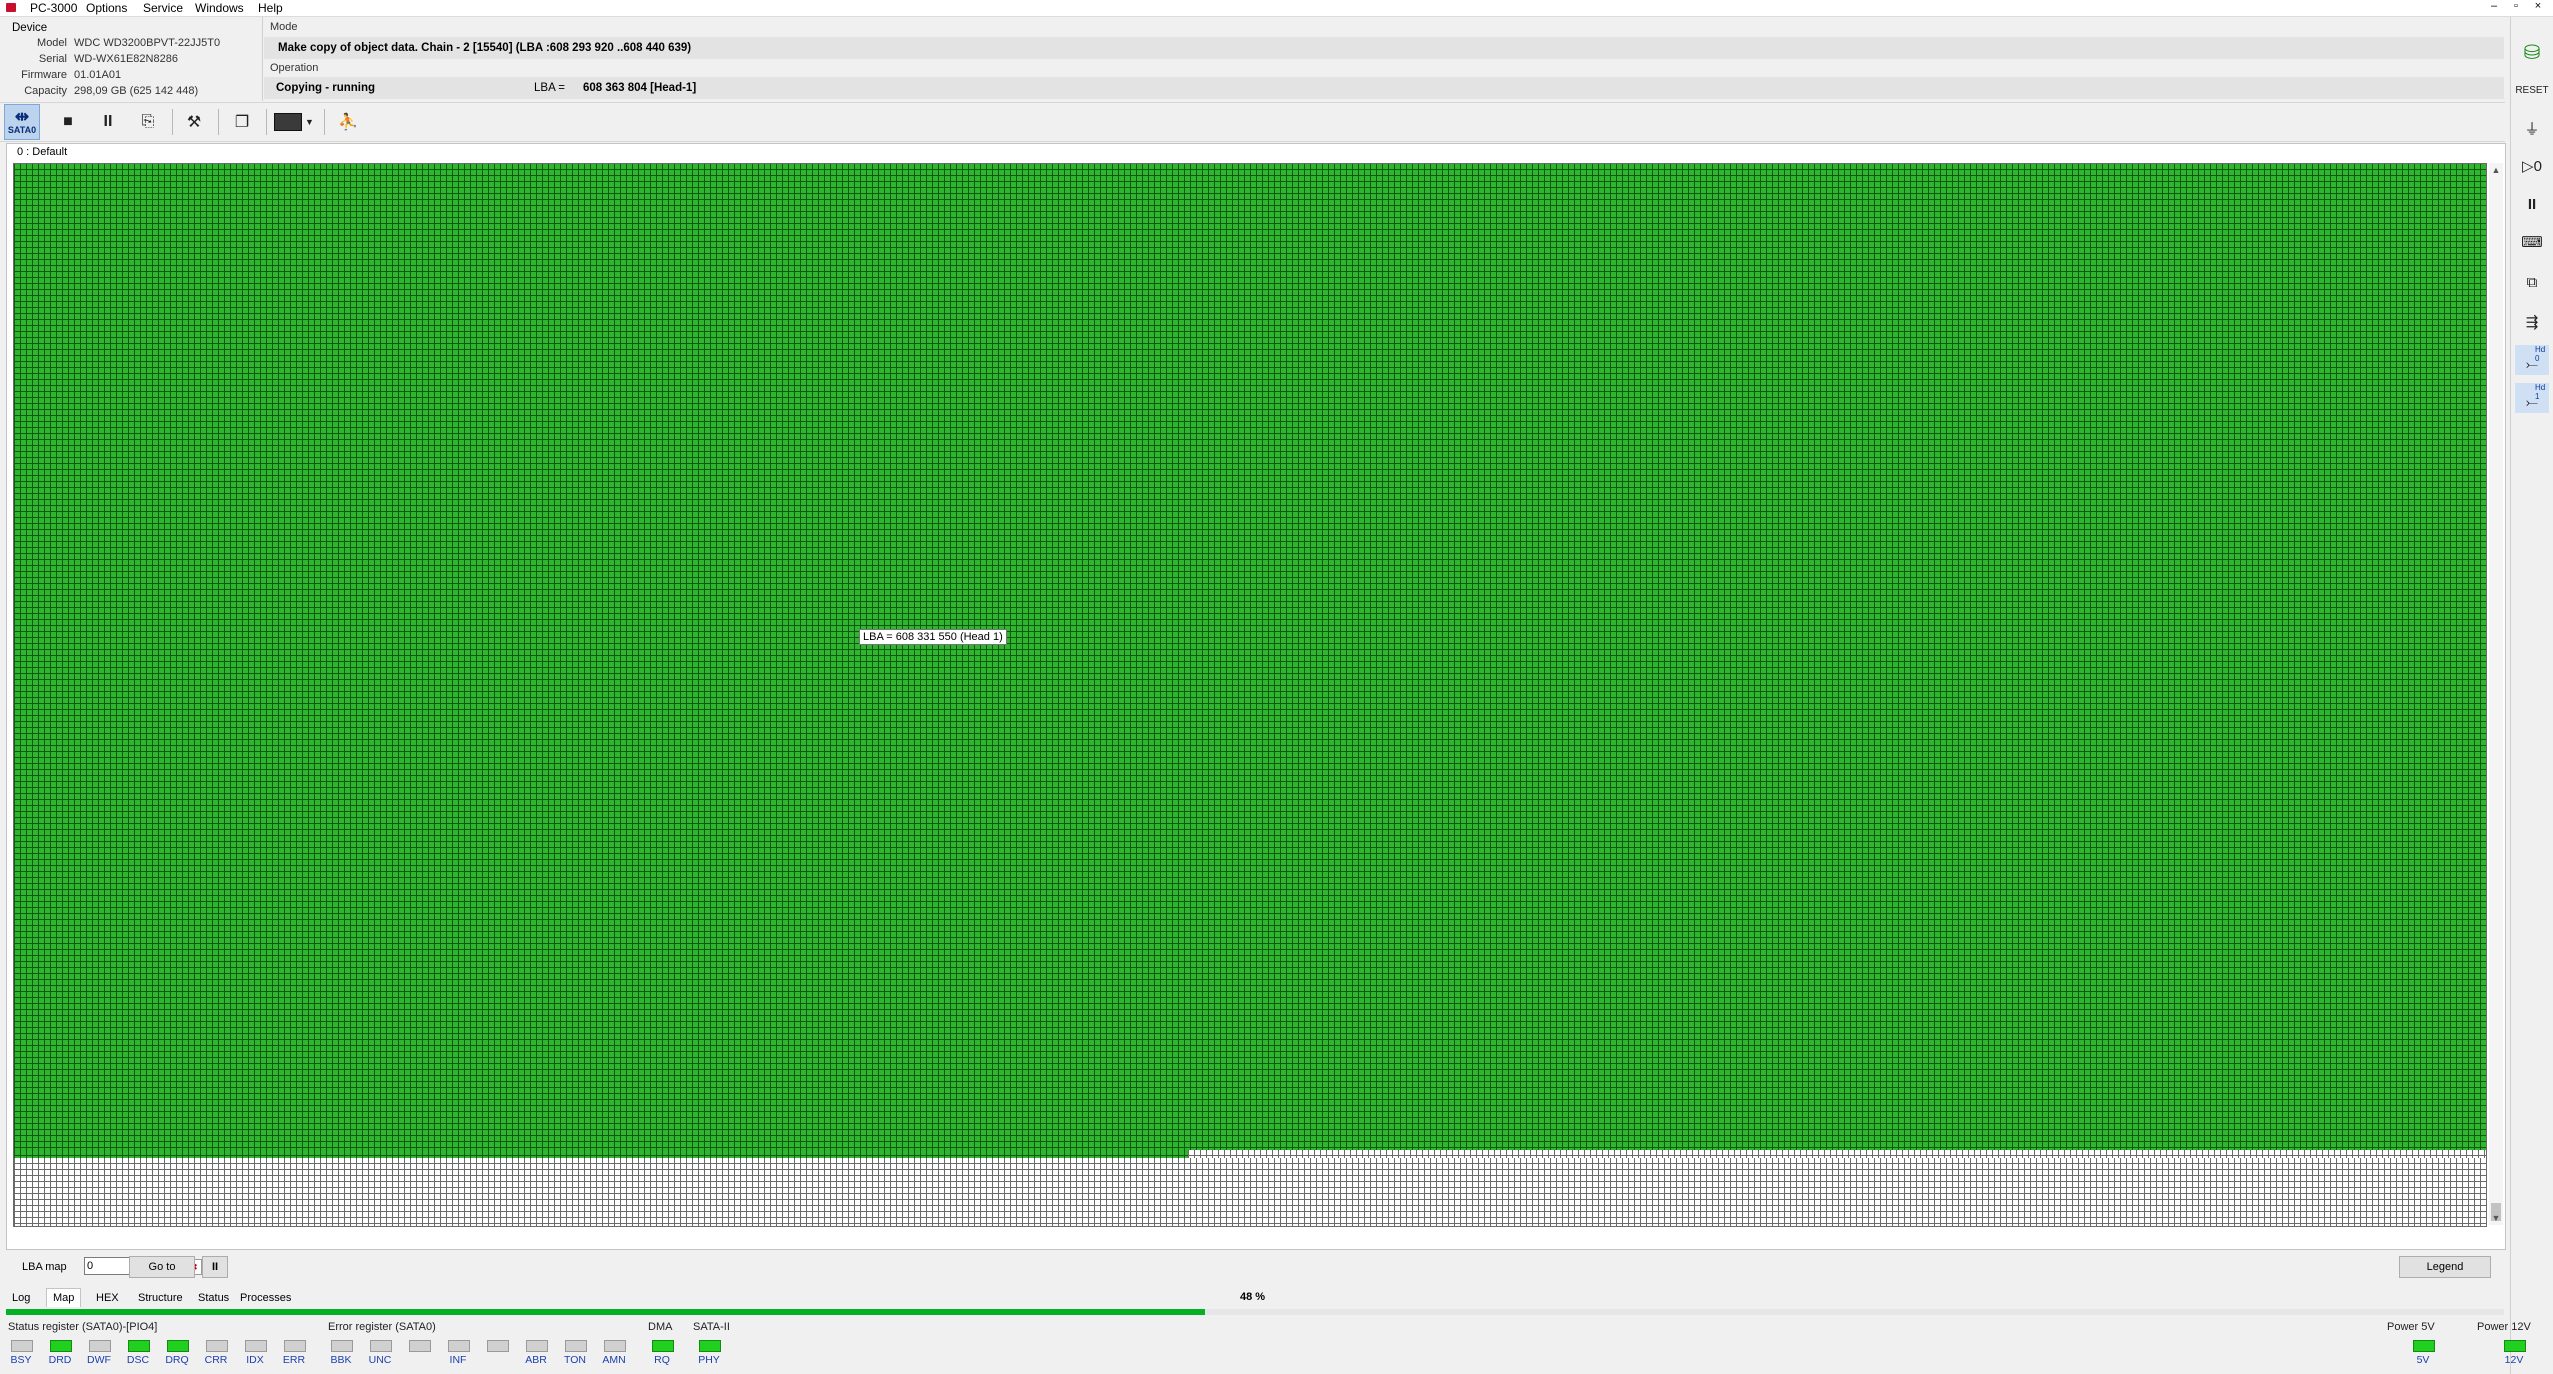  What do you see at coordinates (83, 1327) in the screenshot?
I see `status-register-title: Status register (SATA0)-[PIO4]` at bounding box center [83, 1327].